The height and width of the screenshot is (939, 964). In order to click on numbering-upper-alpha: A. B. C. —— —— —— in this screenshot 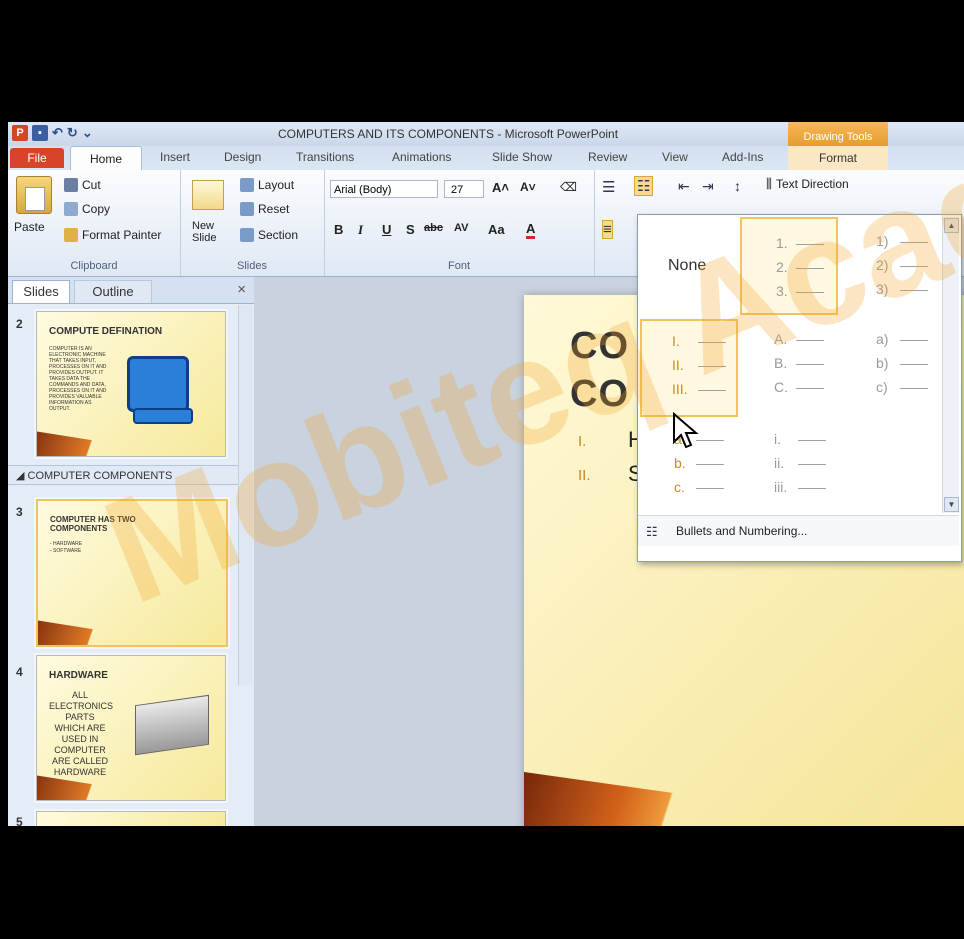, I will do `click(789, 368)`.